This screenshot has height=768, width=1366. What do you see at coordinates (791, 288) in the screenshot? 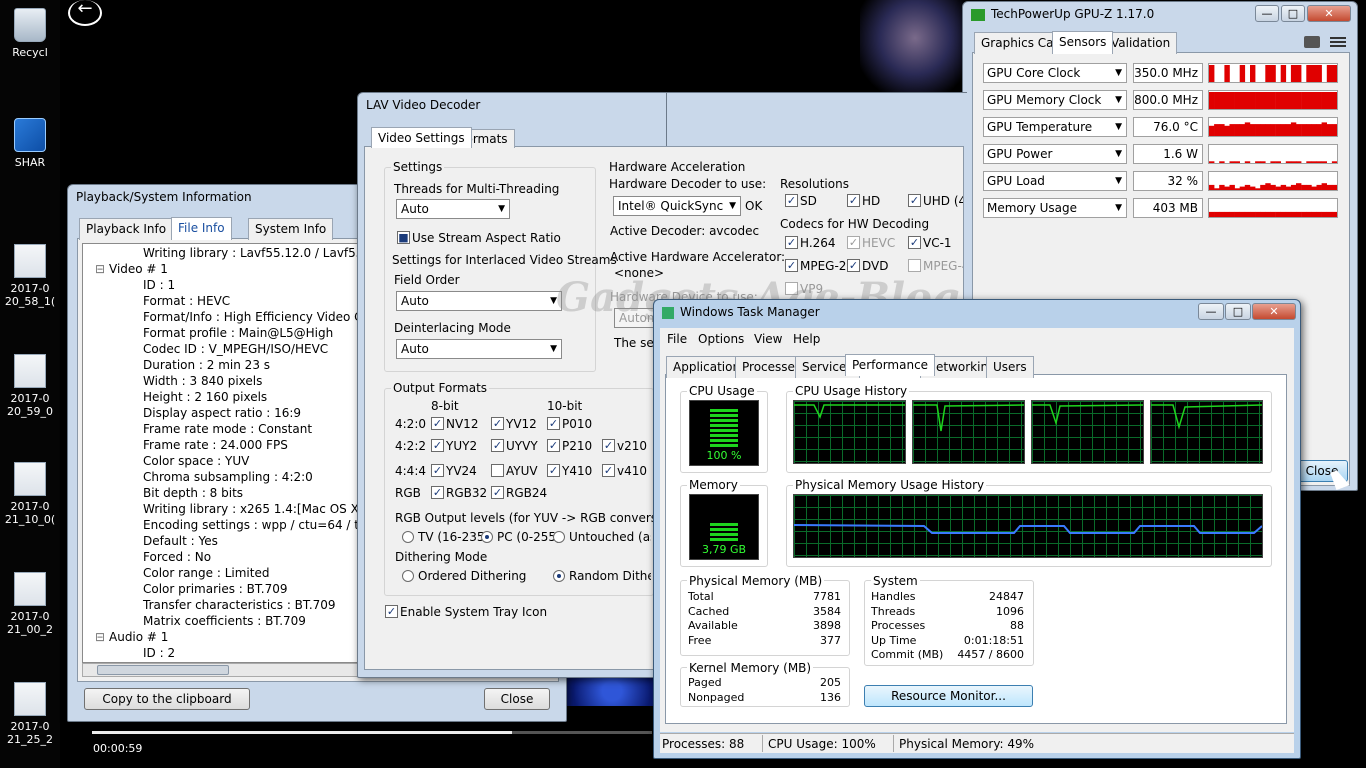
I see `codec-vp9-checkbox` at bounding box center [791, 288].